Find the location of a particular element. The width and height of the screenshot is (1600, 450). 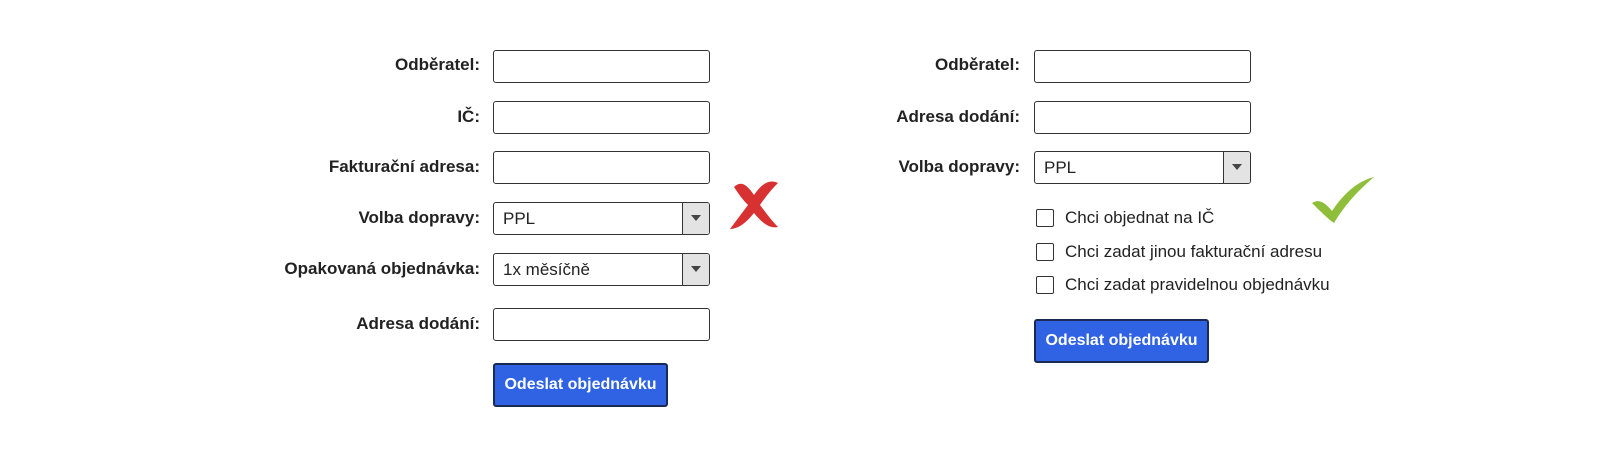

shipping-method-label: Volba dopravy: is located at coordinates (959, 166).